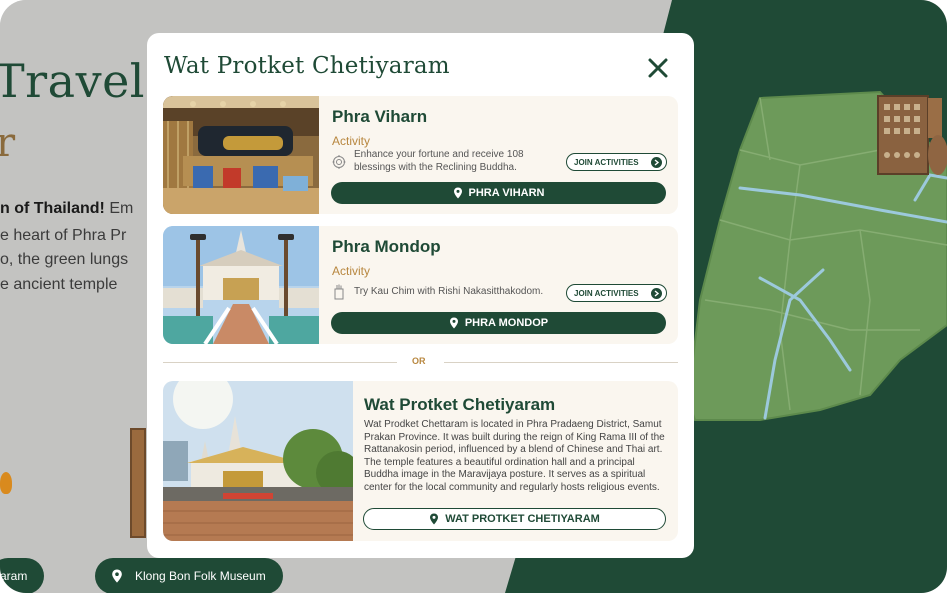  What do you see at coordinates (258, 461) in the screenshot?
I see `wat-protket-photo` at bounding box center [258, 461].